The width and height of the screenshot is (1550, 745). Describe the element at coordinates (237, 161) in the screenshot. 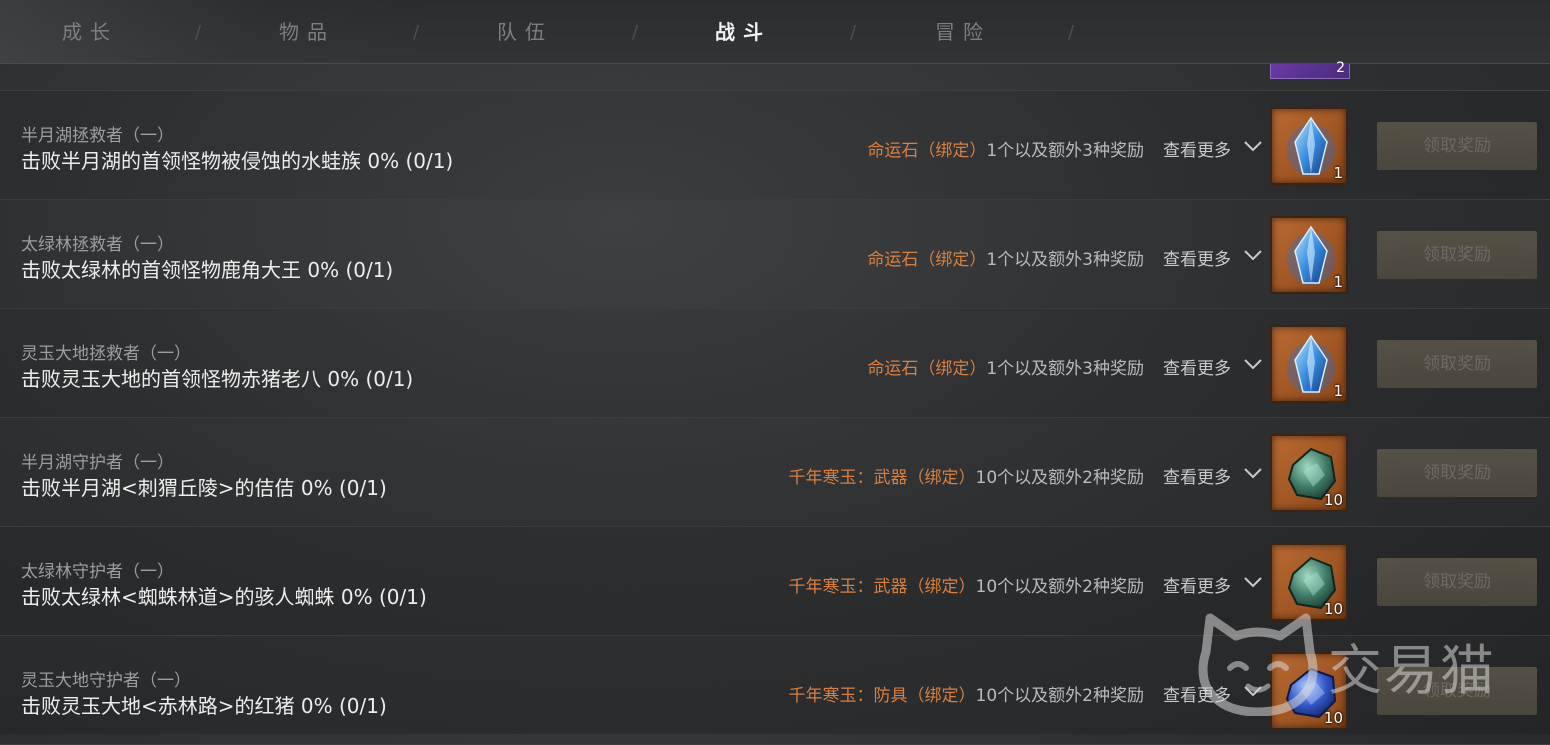

I see `achievement-description: 击败半月湖的首领怪物被侵蚀的水蛙族 0% (0/1)` at that location.